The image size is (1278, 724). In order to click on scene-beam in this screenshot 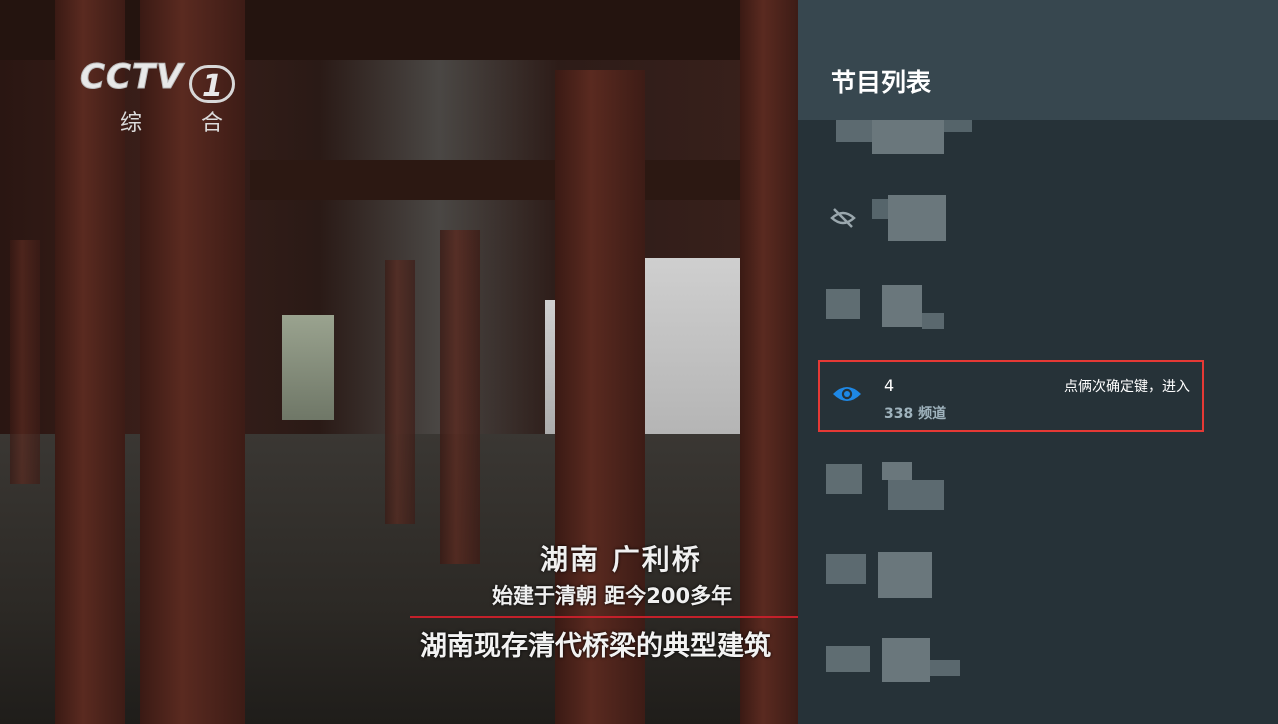, I will do `click(524, 180)`.